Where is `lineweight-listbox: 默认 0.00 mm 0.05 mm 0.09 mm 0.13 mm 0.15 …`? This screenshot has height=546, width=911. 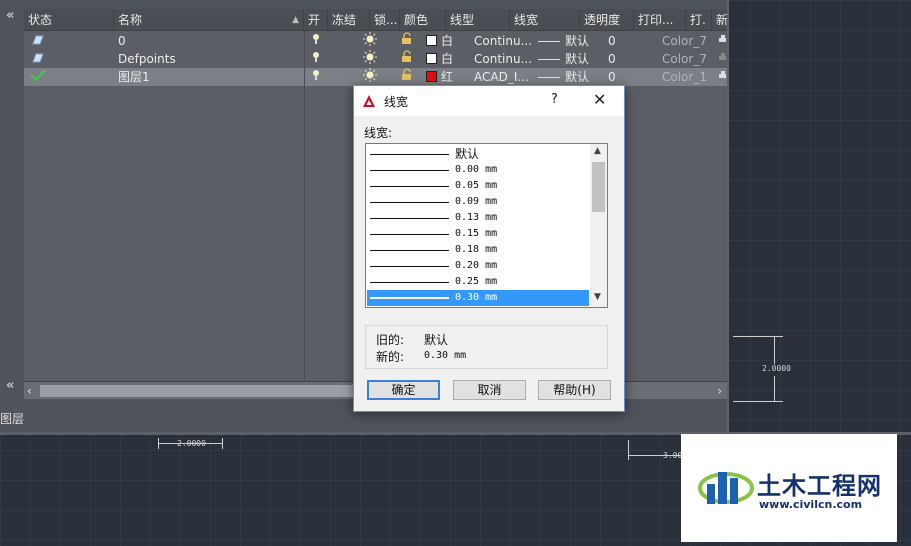 lineweight-listbox: 默认 0.00 mm 0.05 mm 0.09 mm 0.13 mm 0.15 … is located at coordinates (486, 225).